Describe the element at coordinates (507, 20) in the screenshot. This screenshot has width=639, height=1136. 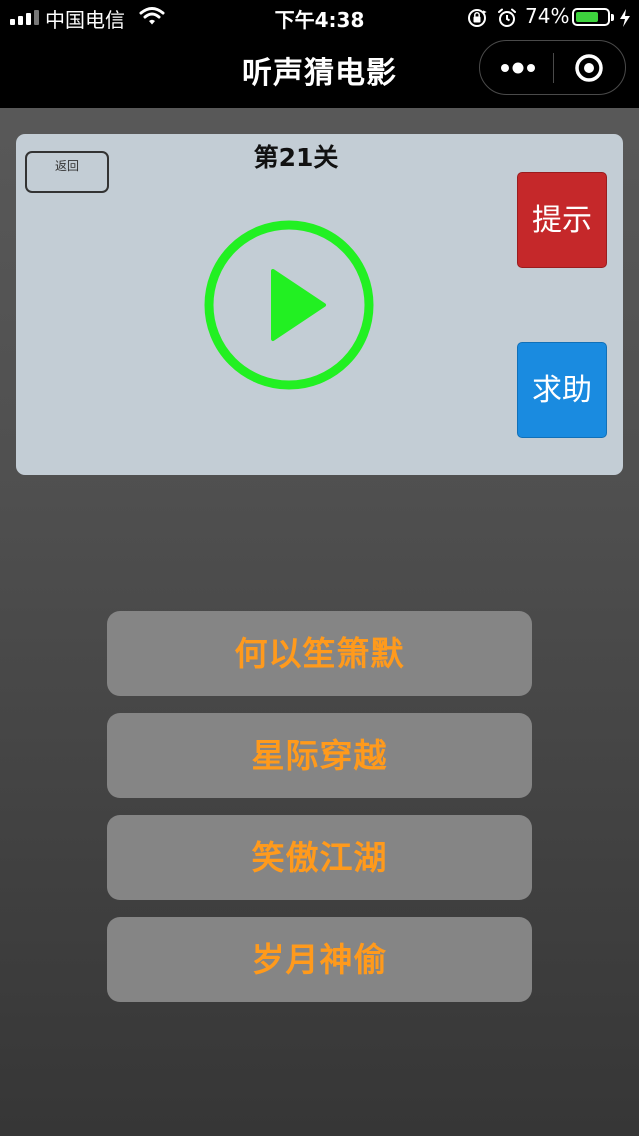
I see `alarm-icon` at that location.